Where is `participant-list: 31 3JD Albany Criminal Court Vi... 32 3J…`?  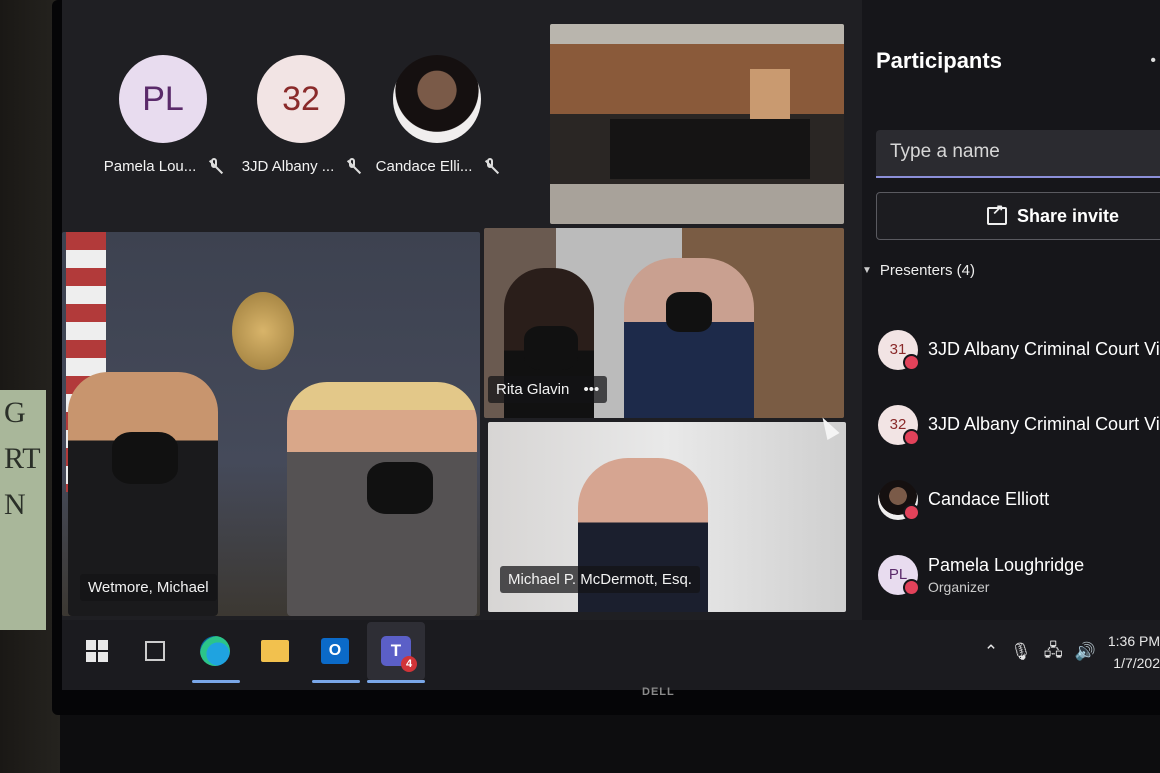
participant-list: 31 3JD Albany Criminal Court Vi... 32 3J… is located at coordinates (1019, 462).